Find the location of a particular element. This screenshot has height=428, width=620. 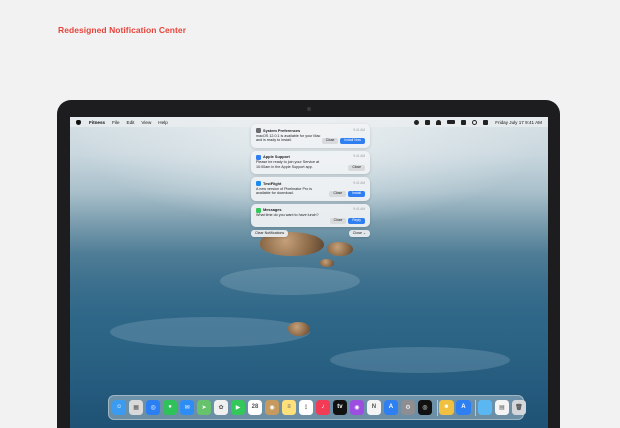

moon-icon is located at coordinates (417, 122).